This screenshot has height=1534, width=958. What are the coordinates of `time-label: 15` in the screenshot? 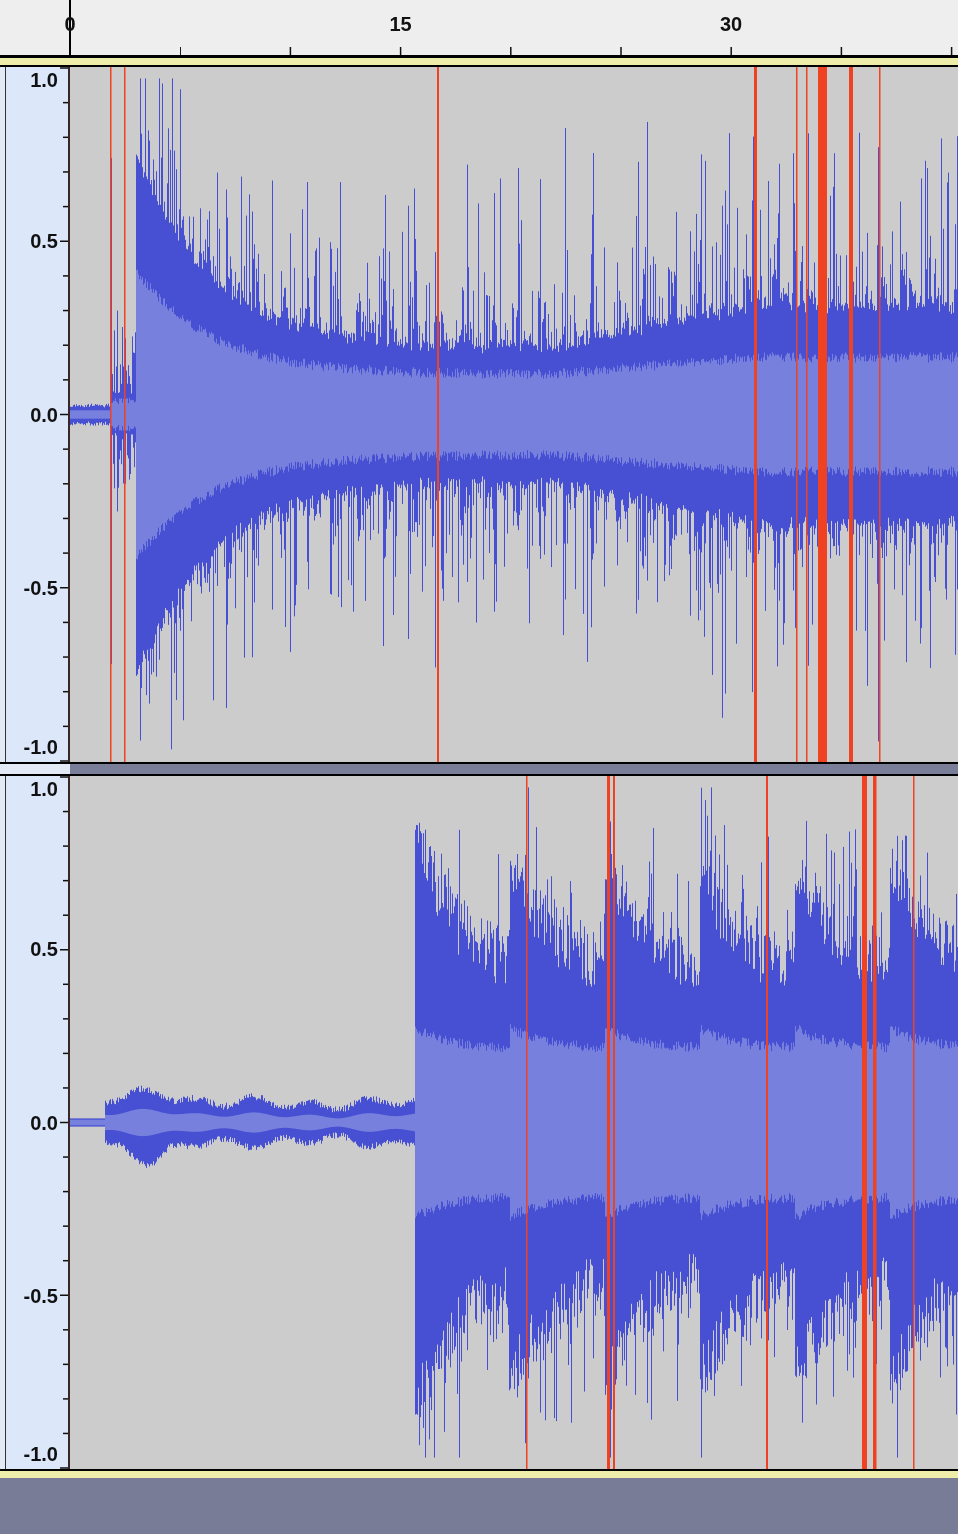 It's located at (400, 24).